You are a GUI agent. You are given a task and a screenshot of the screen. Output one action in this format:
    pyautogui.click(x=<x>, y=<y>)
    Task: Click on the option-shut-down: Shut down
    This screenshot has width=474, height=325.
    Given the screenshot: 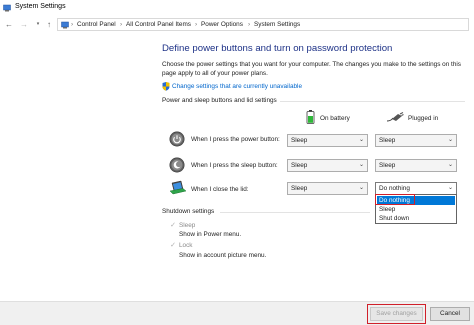 What is the action you would take?
    pyautogui.click(x=416, y=218)
    